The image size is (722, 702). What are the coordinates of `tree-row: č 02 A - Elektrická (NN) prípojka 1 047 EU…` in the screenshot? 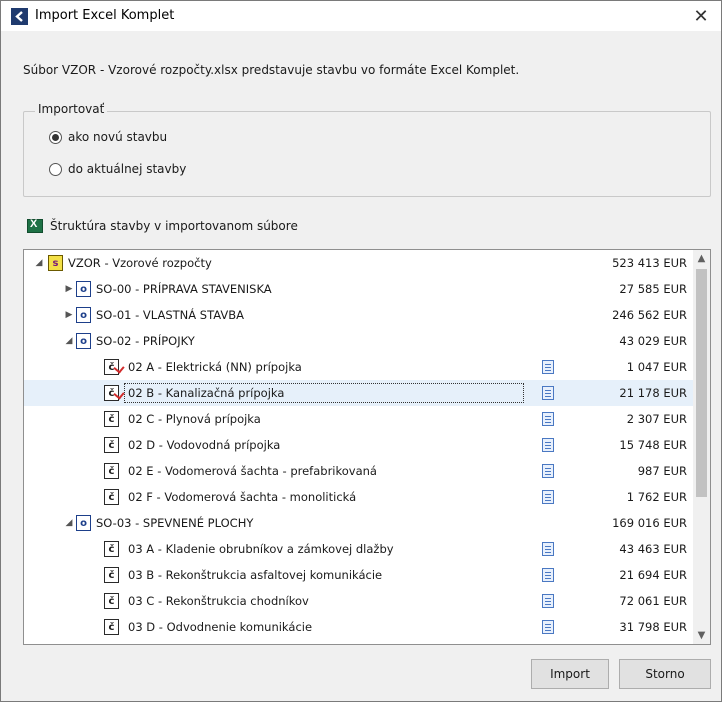 It's located at (358, 367).